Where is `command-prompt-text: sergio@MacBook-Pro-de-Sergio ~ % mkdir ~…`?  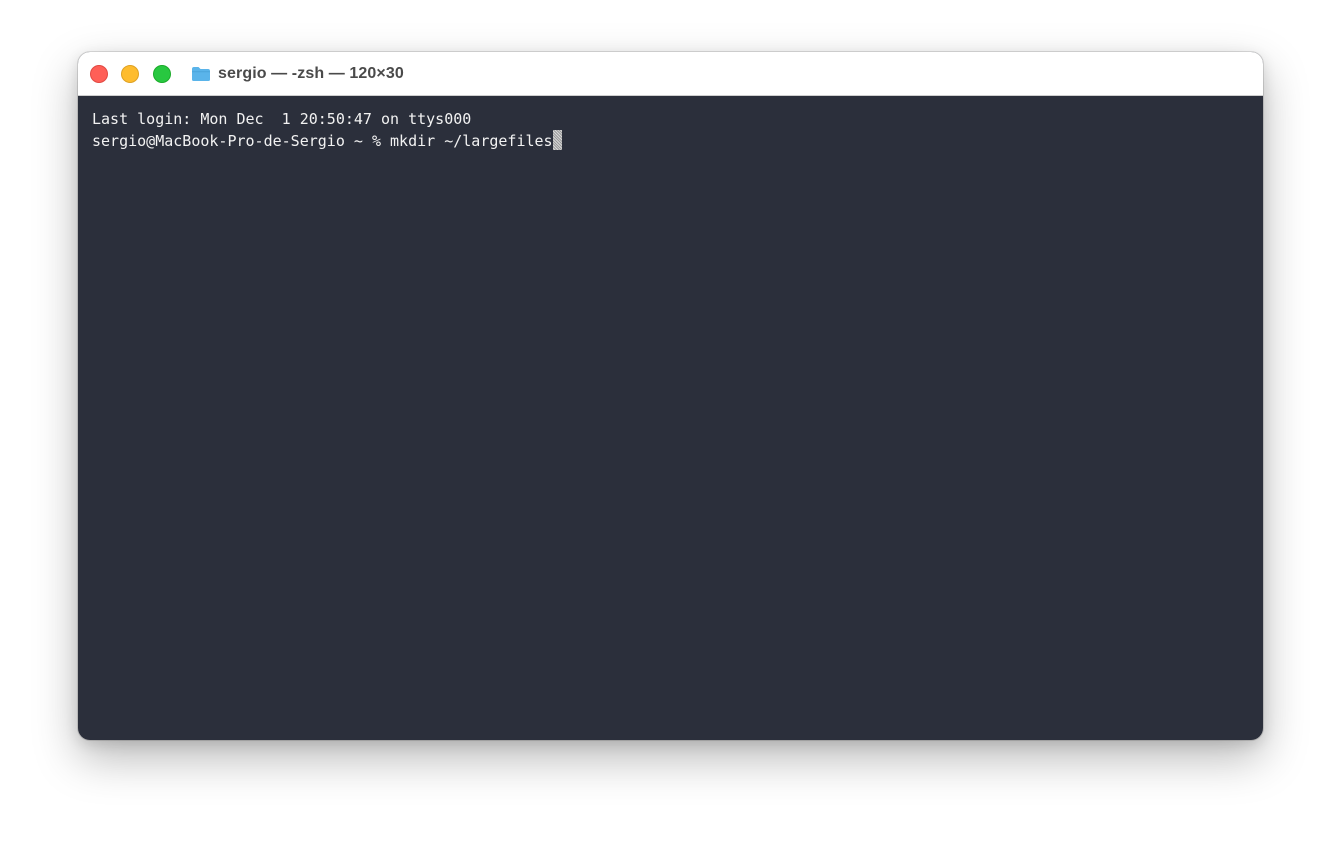 command-prompt-text: sergio@MacBook-Pro-de-Sergio ~ % mkdir ~… is located at coordinates (322, 141).